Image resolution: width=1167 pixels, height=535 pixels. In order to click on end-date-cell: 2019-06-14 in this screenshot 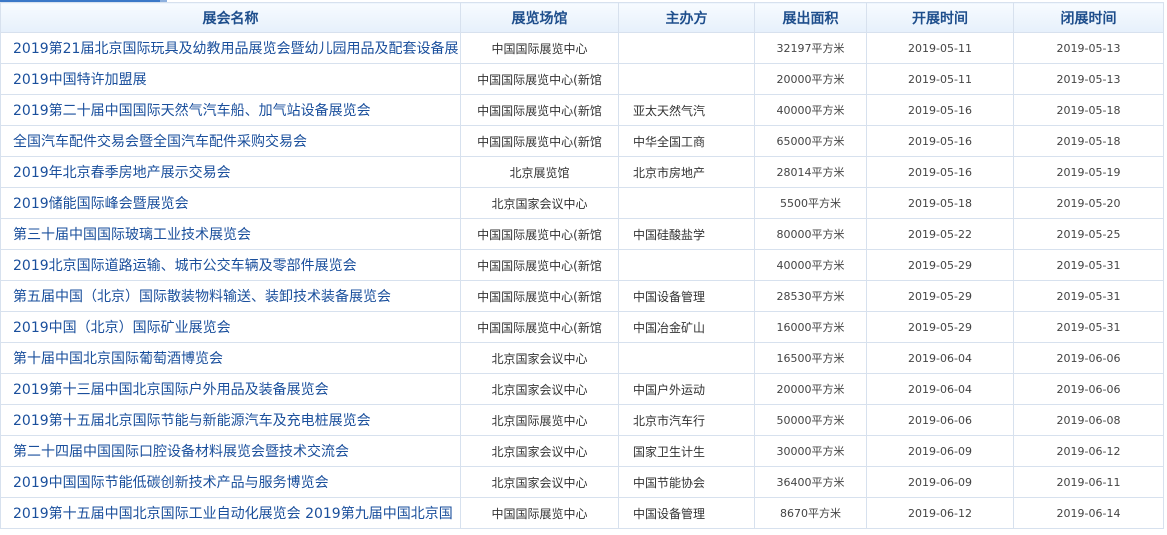, I will do `click(1088, 513)`.